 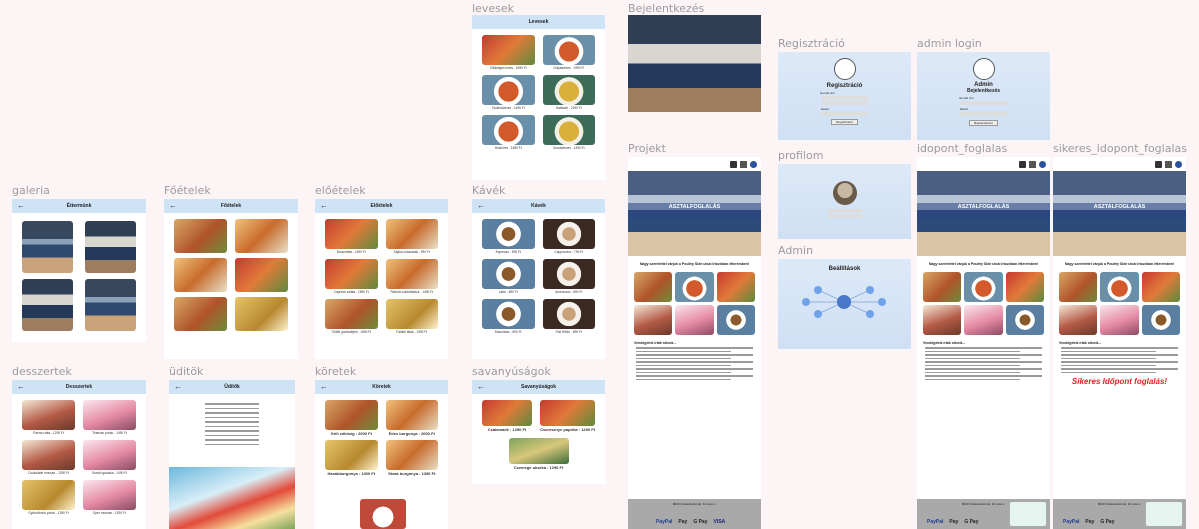 I want to click on list-item: Tiramisu pohár - 1490 Ft, so click(x=109, y=417).